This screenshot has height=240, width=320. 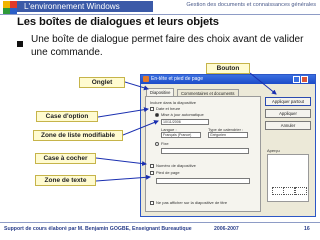 I want to click on page-number: 16, so click(x=307, y=229).